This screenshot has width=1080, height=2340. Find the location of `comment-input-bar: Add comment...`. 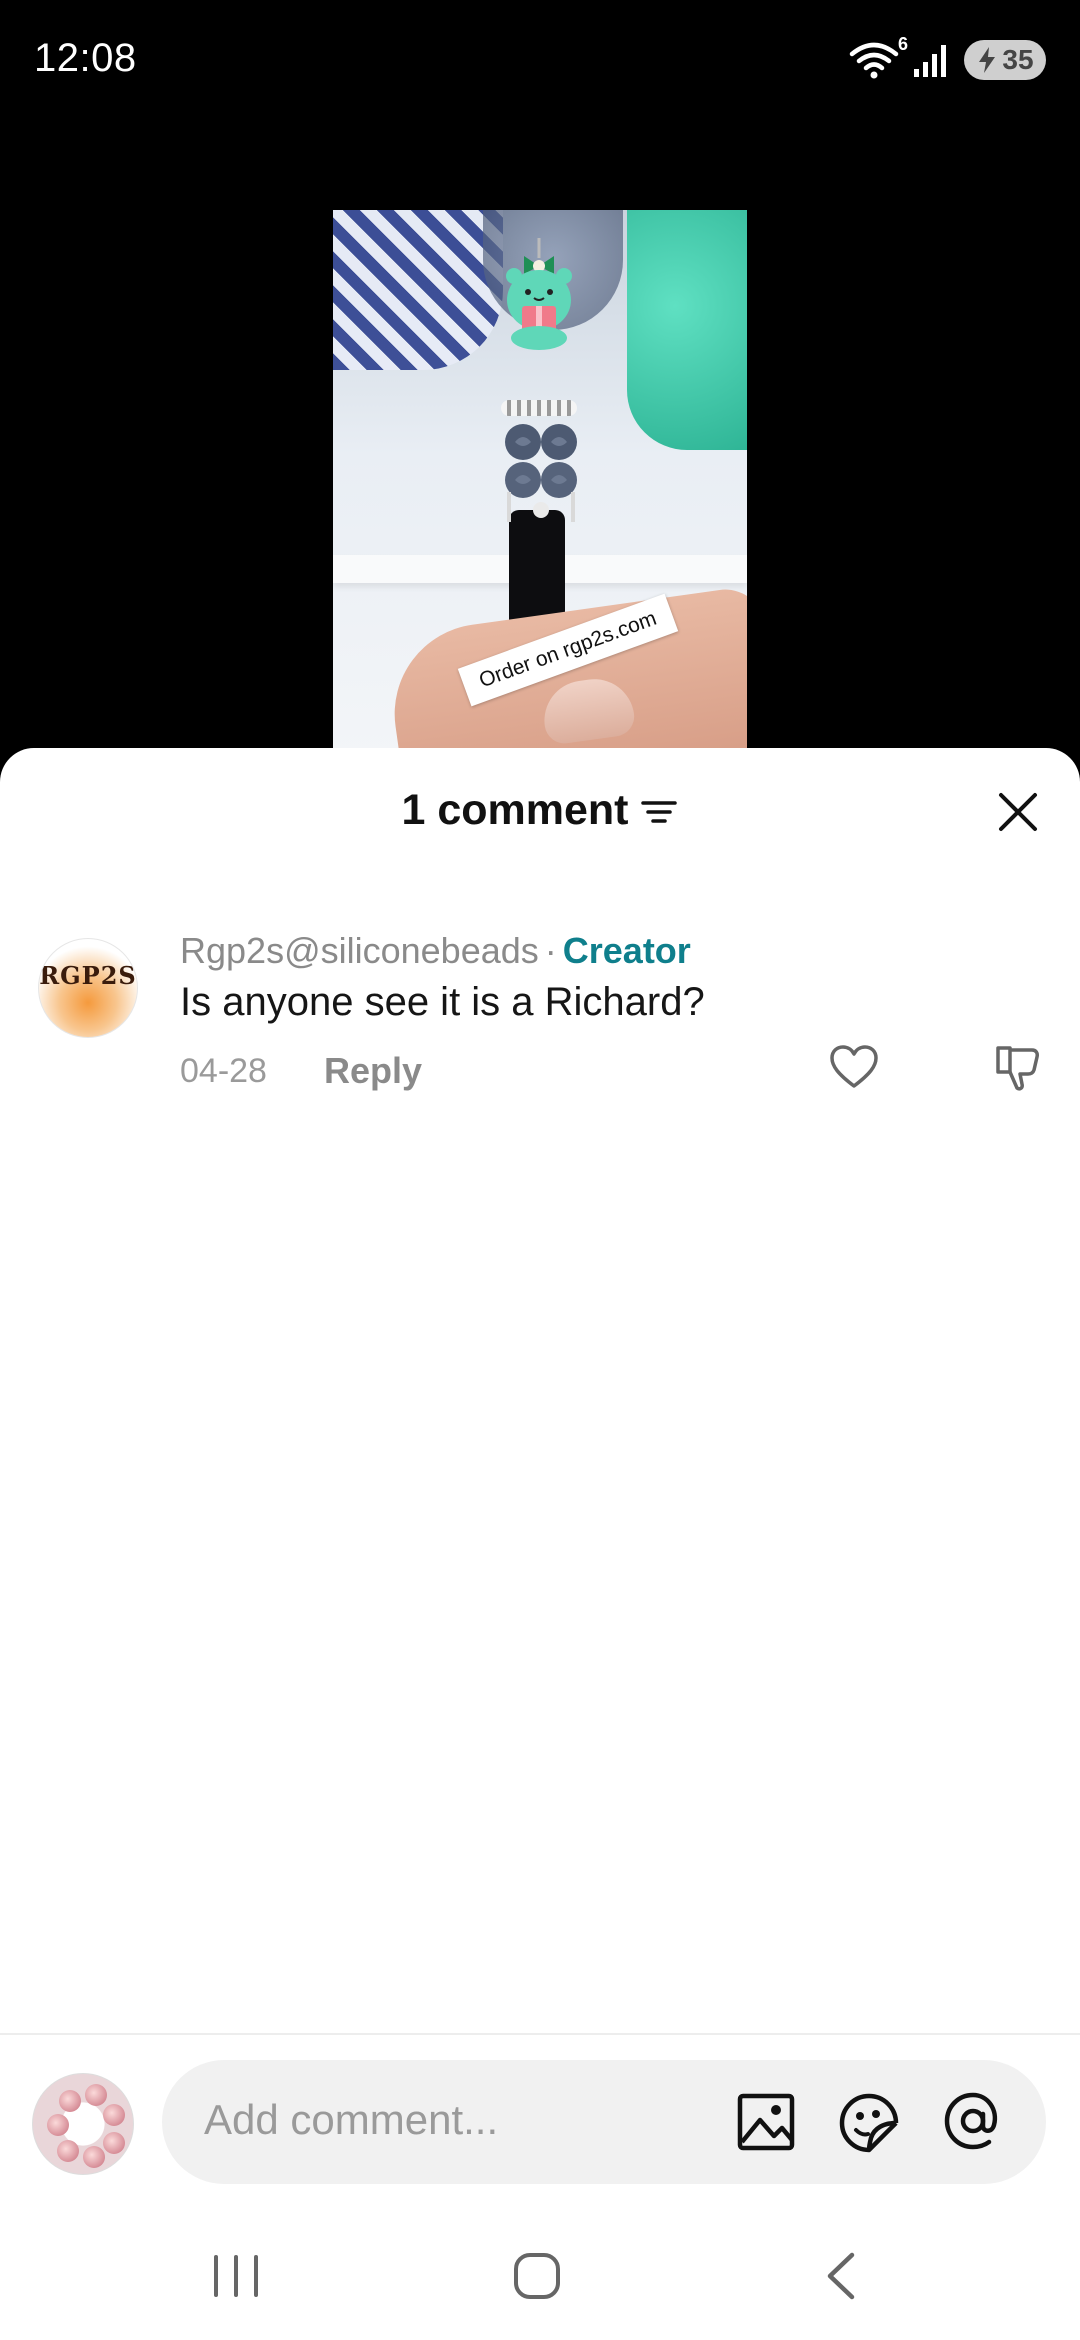

comment-input-bar: Add comment... is located at coordinates (540, 2113).